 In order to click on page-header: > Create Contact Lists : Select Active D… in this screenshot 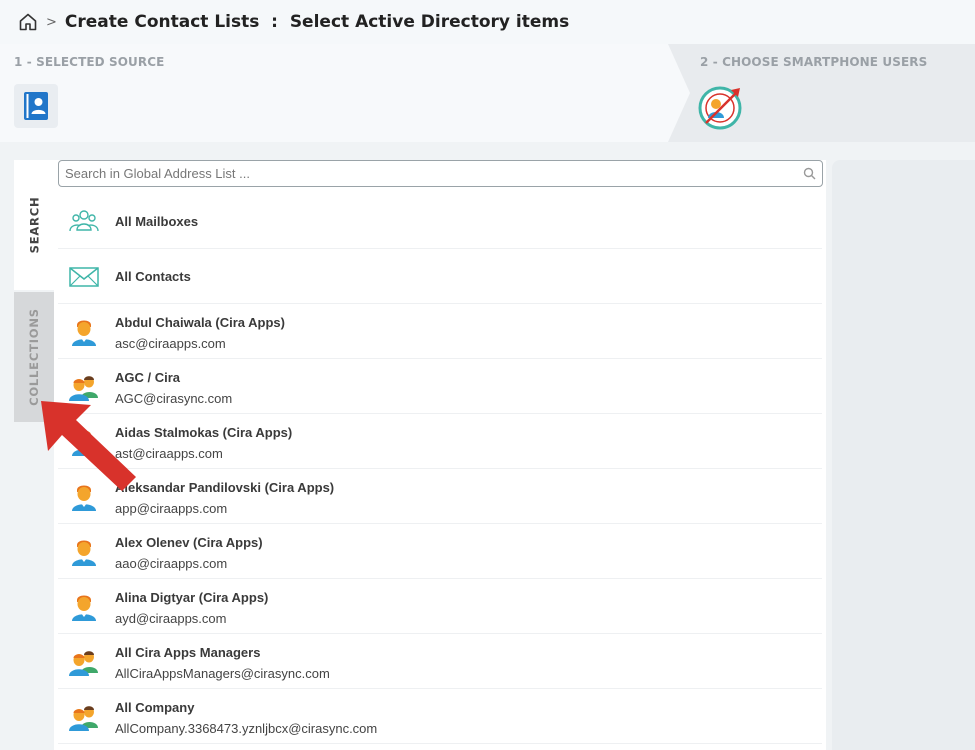, I will do `click(487, 22)`.